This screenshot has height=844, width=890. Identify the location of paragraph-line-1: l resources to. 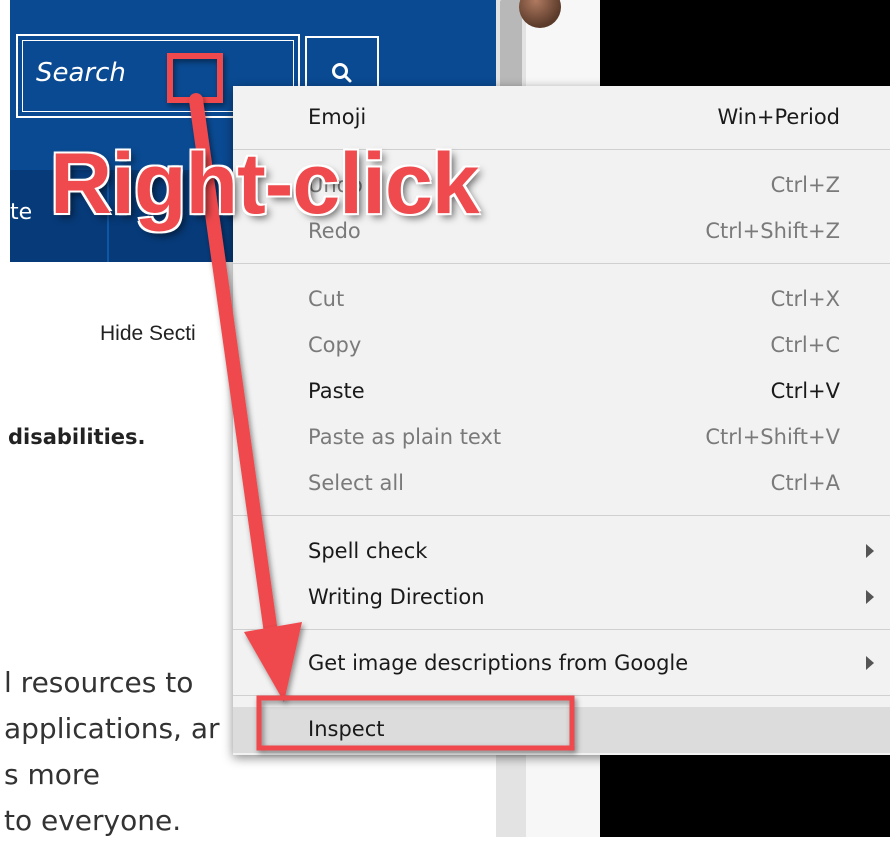
(99, 682).